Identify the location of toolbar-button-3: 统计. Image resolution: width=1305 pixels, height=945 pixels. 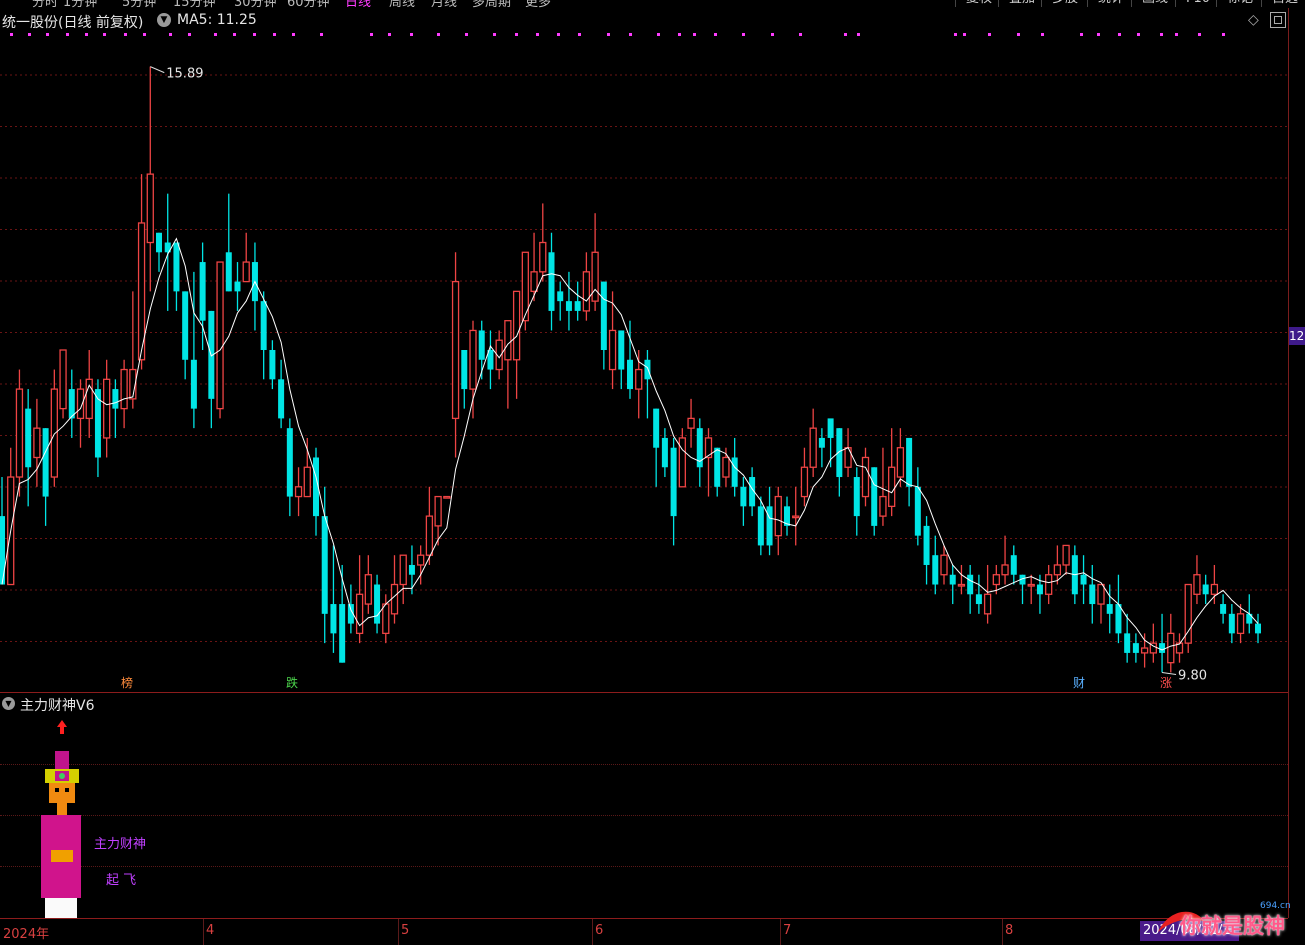
(1110, 3).